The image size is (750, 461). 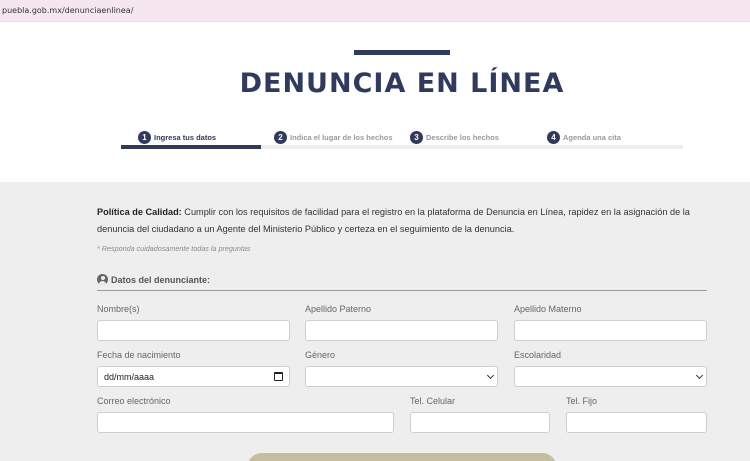 What do you see at coordinates (118, 309) in the screenshot?
I see `nombre-label: Nombre(s)` at bounding box center [118, 309].